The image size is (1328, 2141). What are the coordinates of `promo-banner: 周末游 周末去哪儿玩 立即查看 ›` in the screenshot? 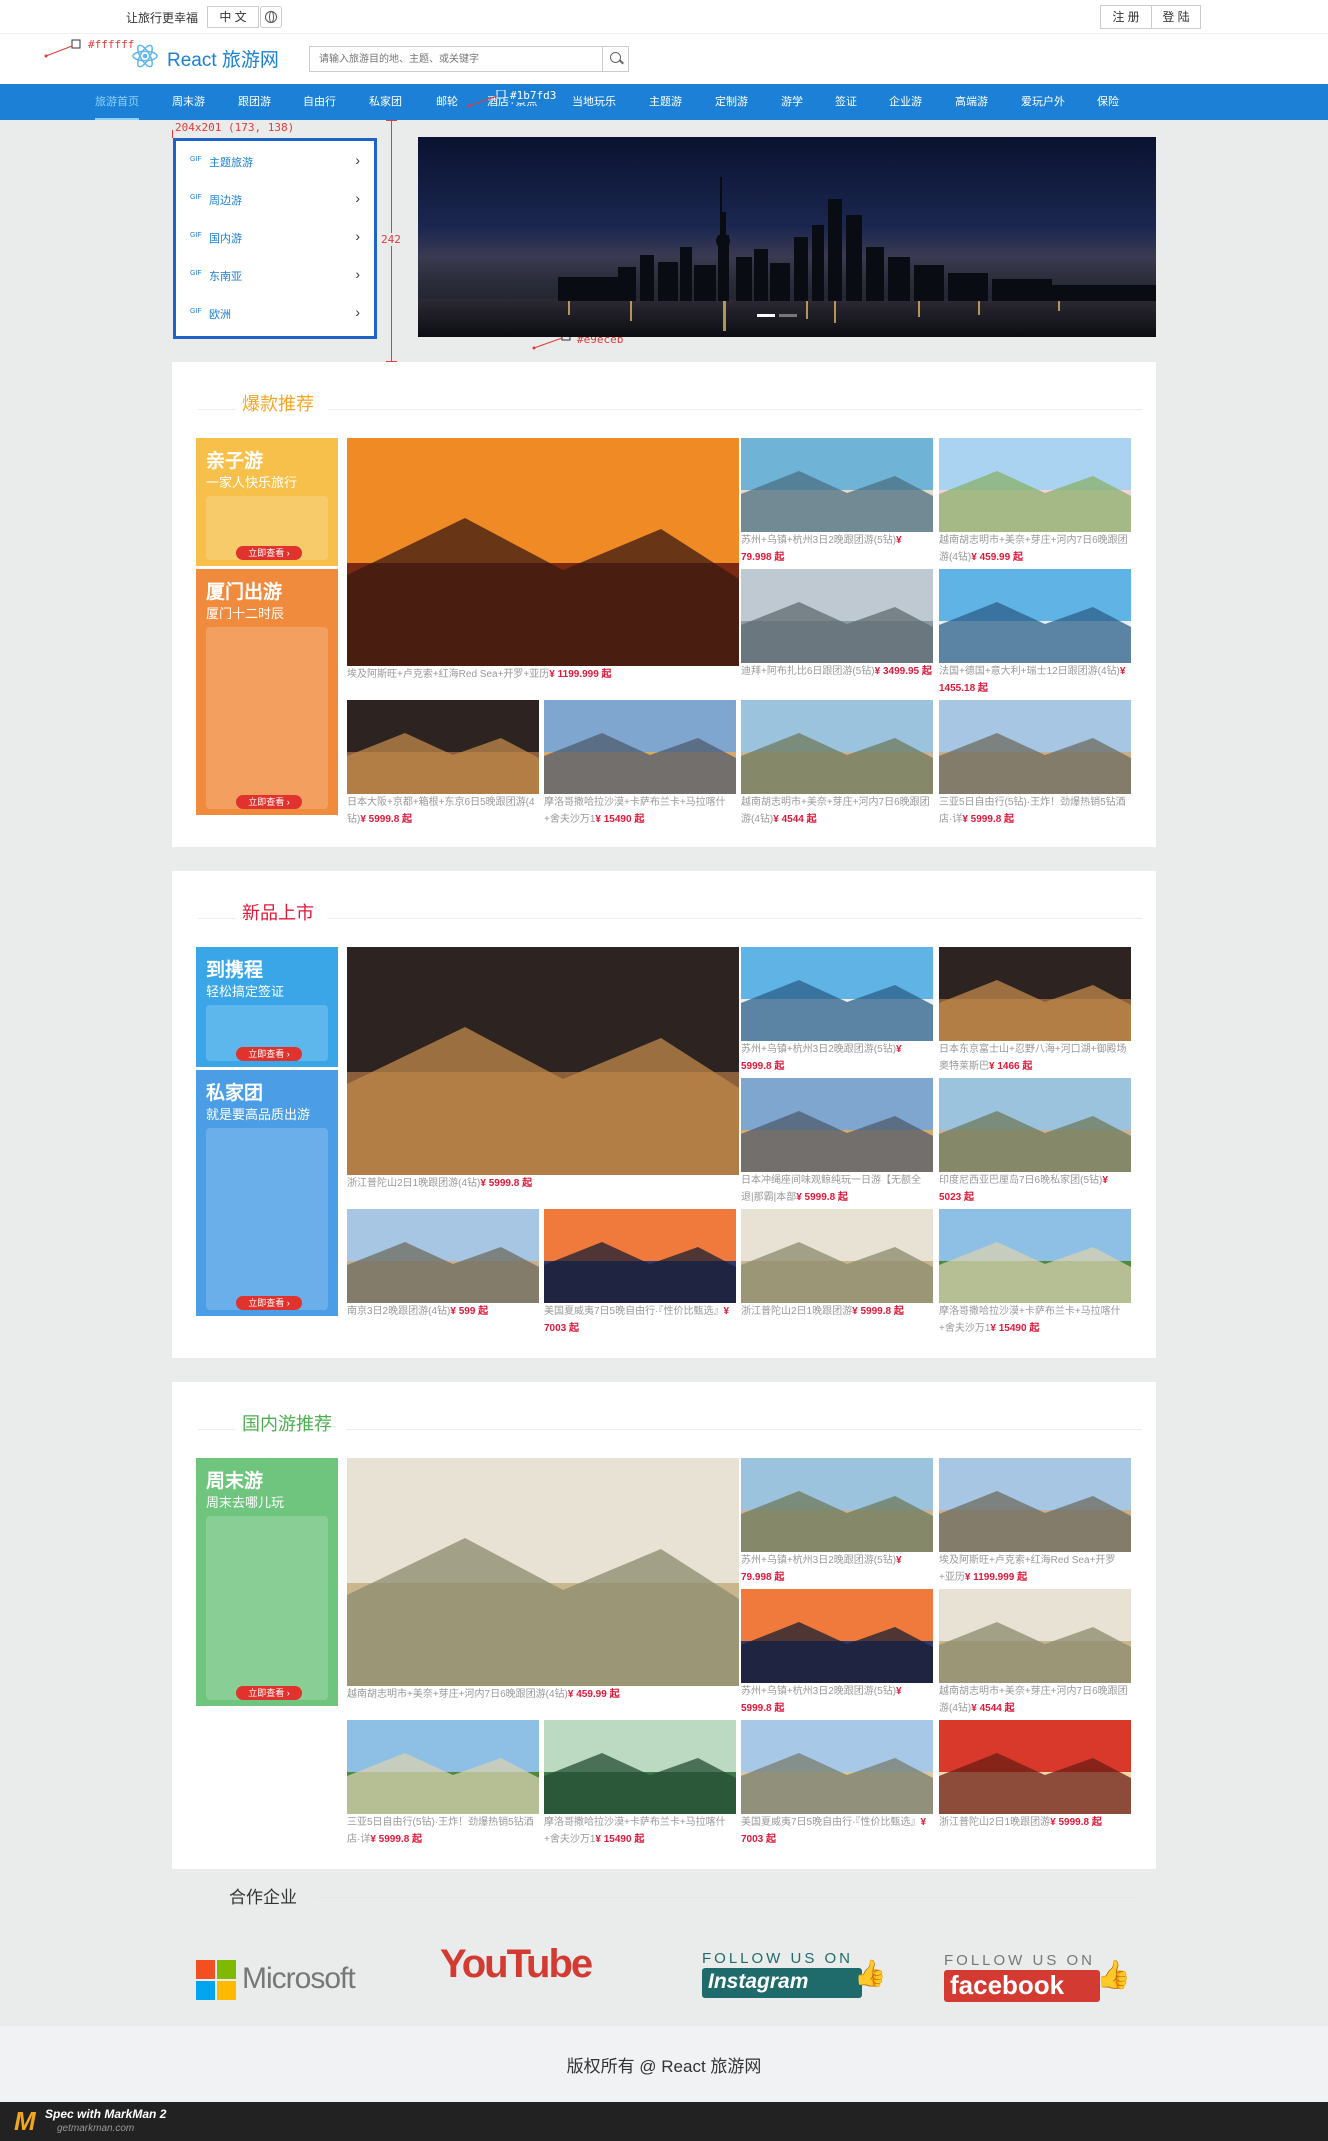 It's located at (267, 1582).